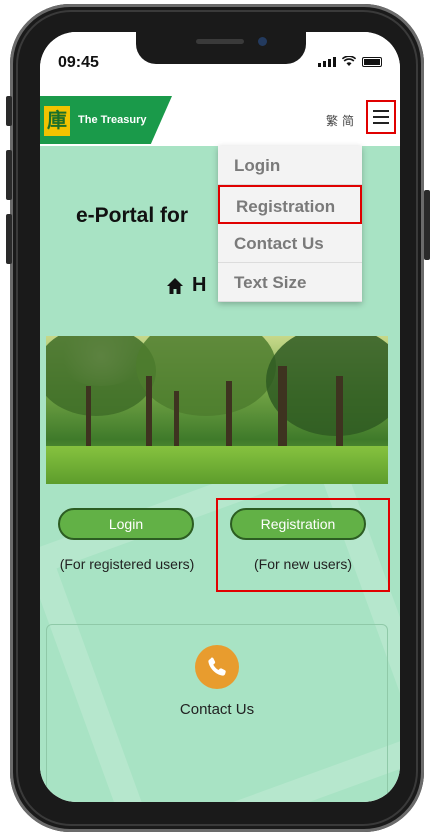 The width and height of the screenshot is (436, 838). What do you see at coordinates (290, 243) in the screenshot?
I see `menu-item-contact-us: Contact Us` at bounding box center [290, 243].